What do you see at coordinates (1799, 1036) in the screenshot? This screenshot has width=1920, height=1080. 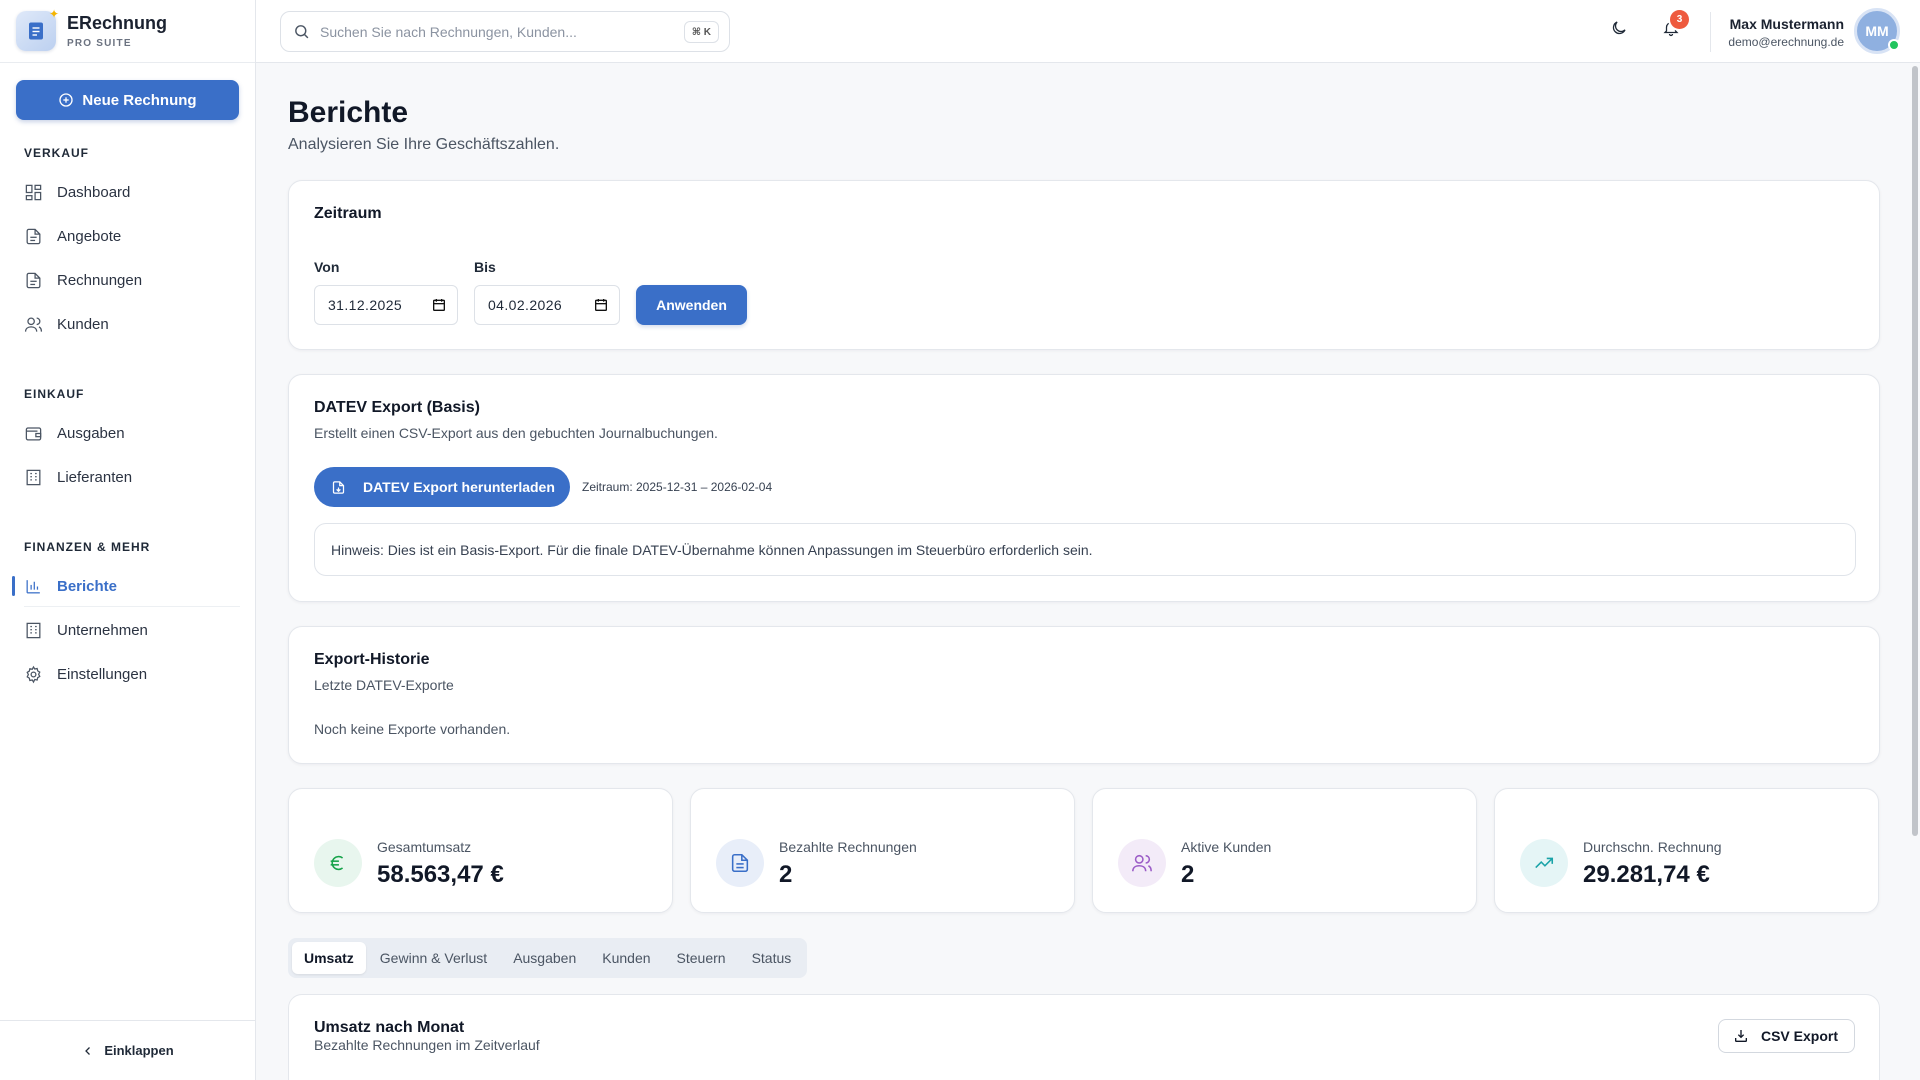 I see `csv-export-label: CSV Export` at bounding box center [1799, 1036].